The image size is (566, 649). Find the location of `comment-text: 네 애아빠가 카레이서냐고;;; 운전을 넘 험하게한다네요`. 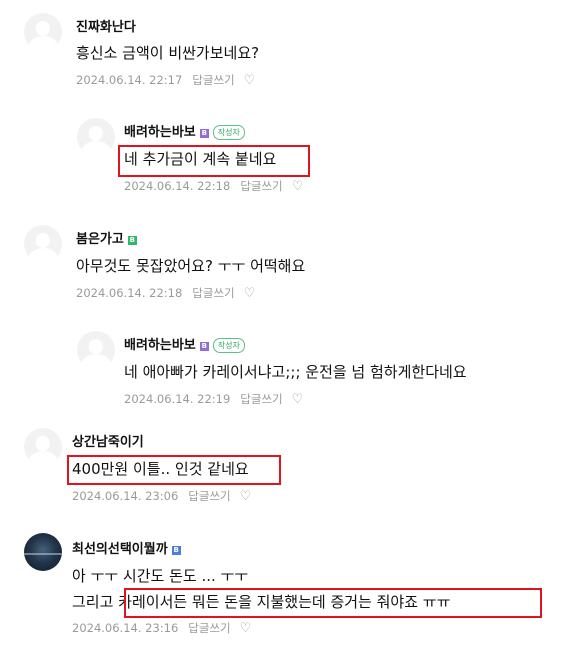

comment-text: 네 애아빠가 카레이서냐고;;; 운전을 넘 험하게한다네요 is located at coordinates (295, 372).